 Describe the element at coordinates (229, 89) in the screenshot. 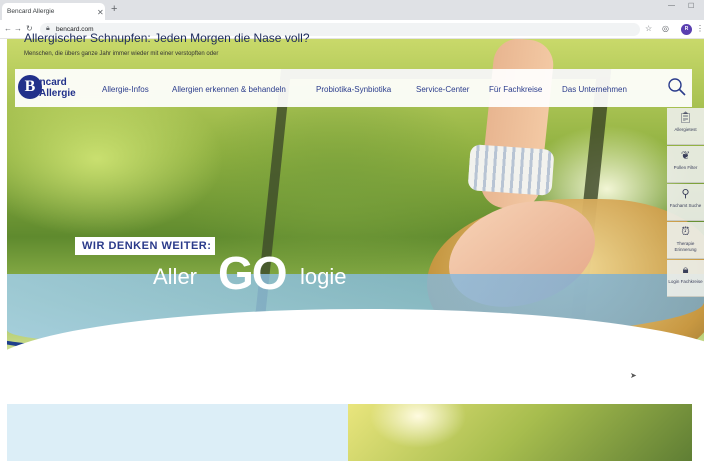

I see `nav-allergien-erkennen: Allergien erkennen & behandeln` at that location.